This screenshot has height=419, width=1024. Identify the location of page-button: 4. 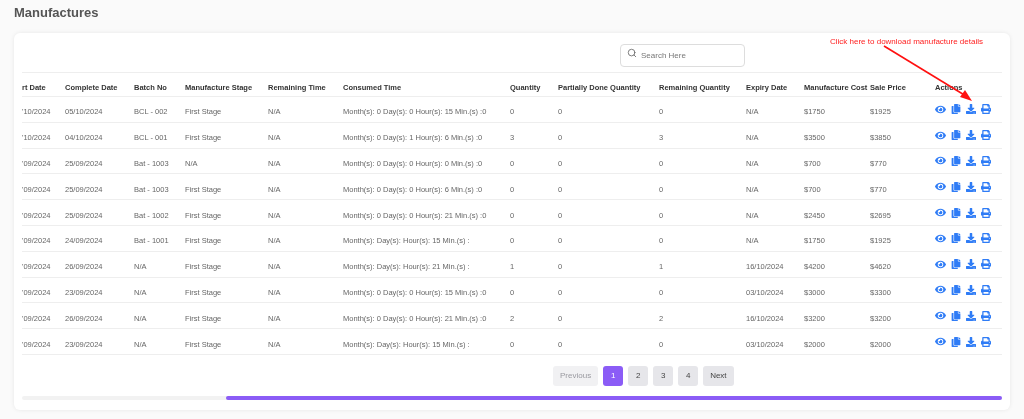
(688, 375).